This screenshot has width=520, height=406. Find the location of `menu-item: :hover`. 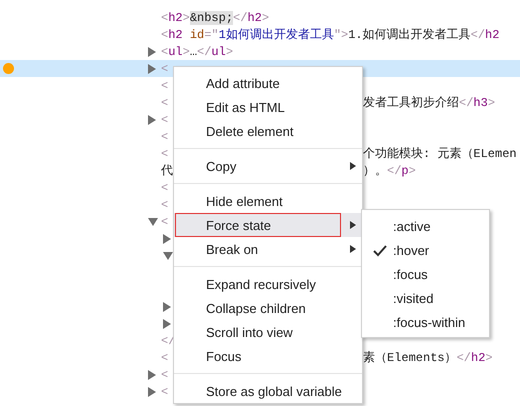

menu-item: :hover is located at coordinates (425, 250).